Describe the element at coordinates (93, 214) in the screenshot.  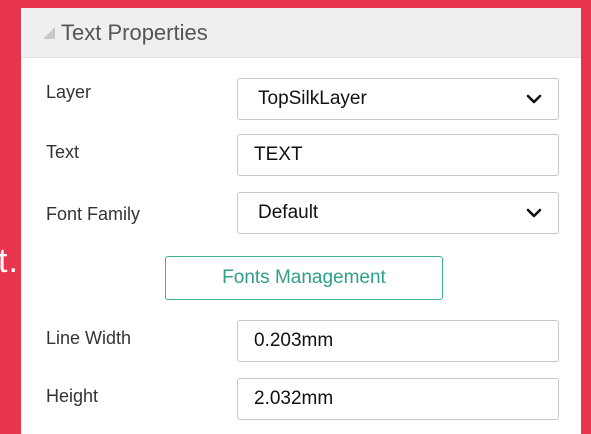
I see `font-family-label: Font Family` at that location.